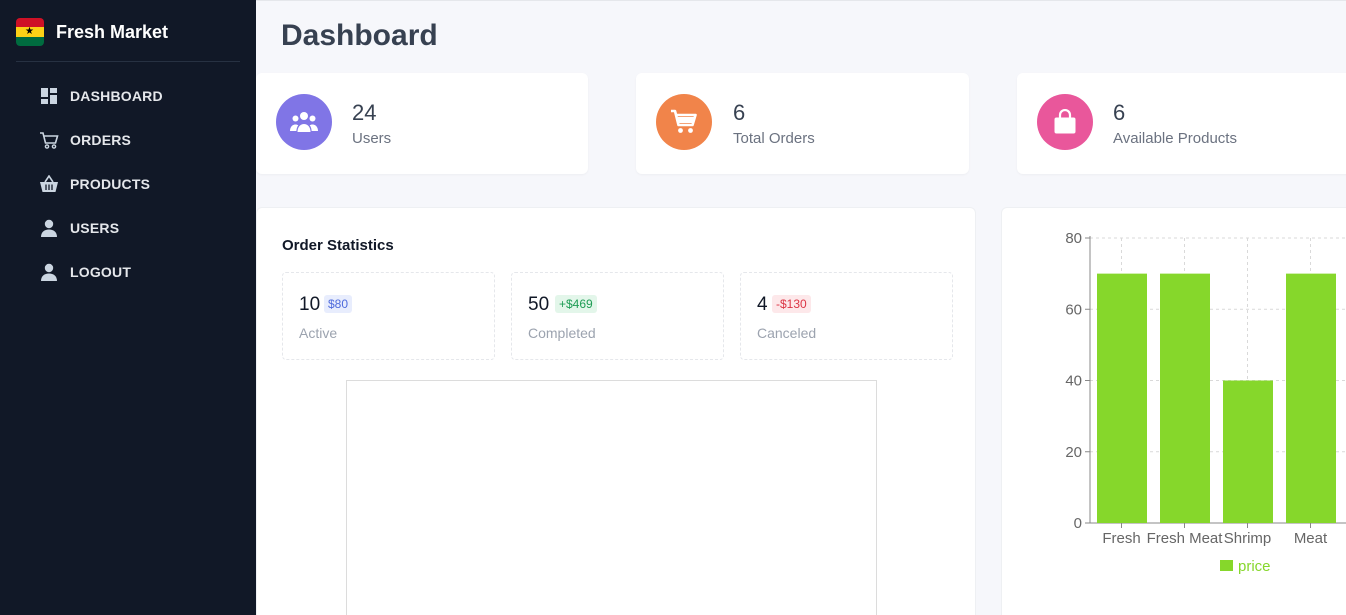 This screenshot has width=1346, height=615. What do you see at coordinates (338, 245) in the screenshot?
I see `panel-title: Order Statistics` at bounding box center [338, 245].